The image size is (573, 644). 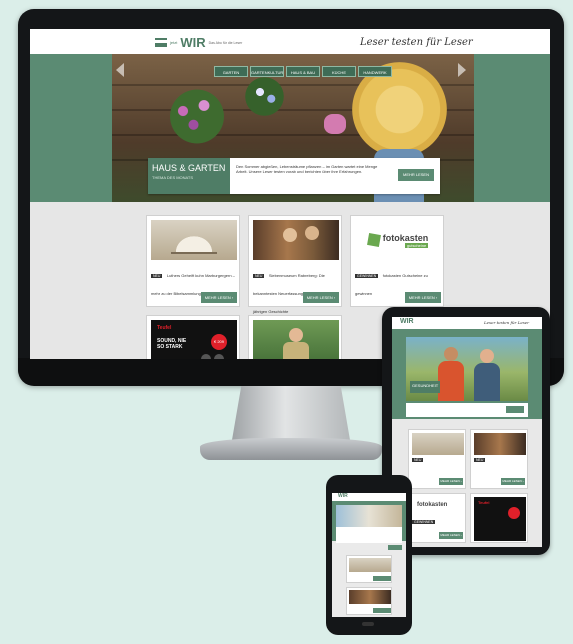 What do you see at coordinates (507, 322) in the screenshot?
I see `tablet-slogan: Leser testen für Leser` at bounding box center [507, 322].